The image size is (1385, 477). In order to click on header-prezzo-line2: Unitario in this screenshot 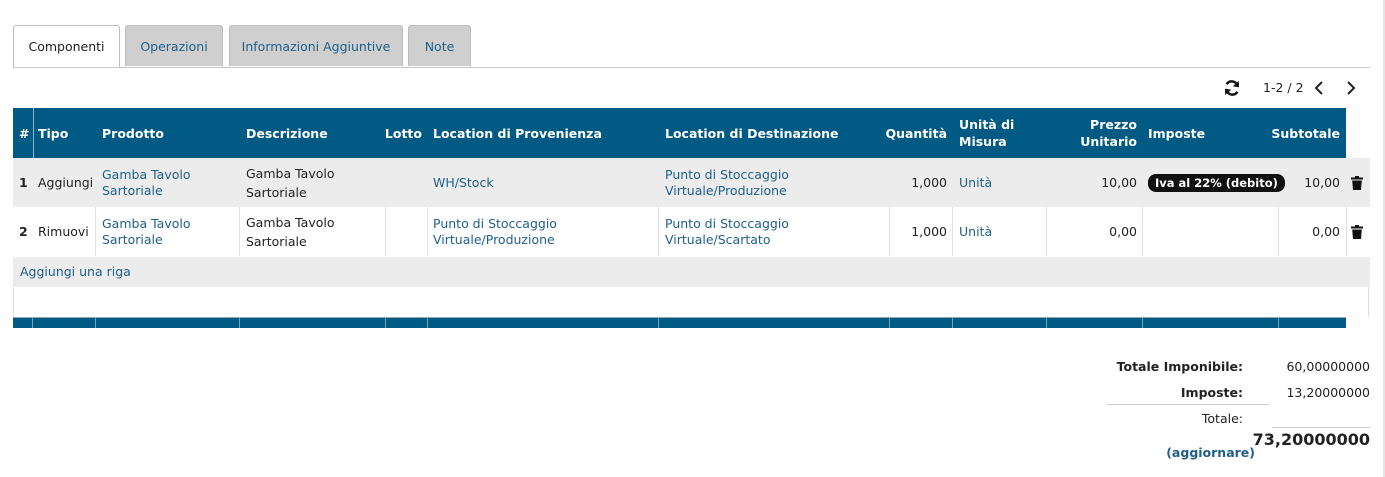, I will do `click(1108, 141)`.